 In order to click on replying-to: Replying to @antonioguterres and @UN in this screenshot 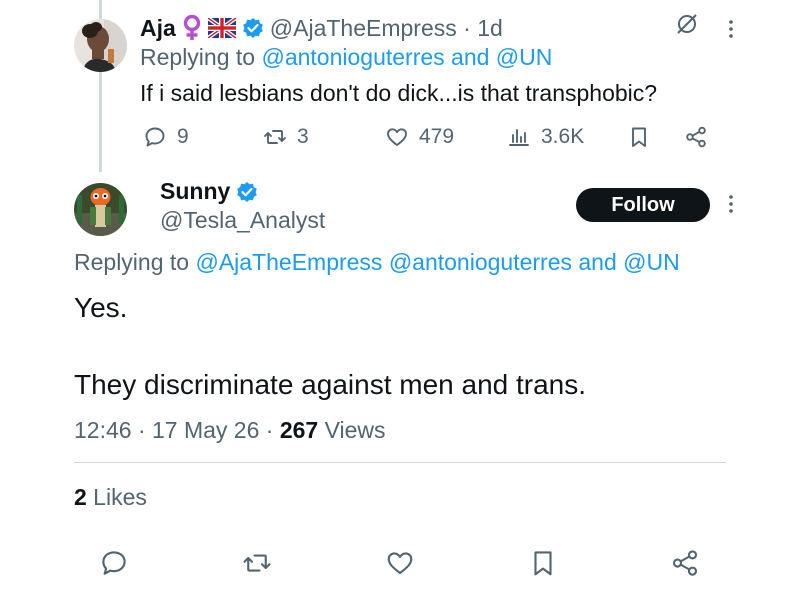, I will do `click(346, 57)`.